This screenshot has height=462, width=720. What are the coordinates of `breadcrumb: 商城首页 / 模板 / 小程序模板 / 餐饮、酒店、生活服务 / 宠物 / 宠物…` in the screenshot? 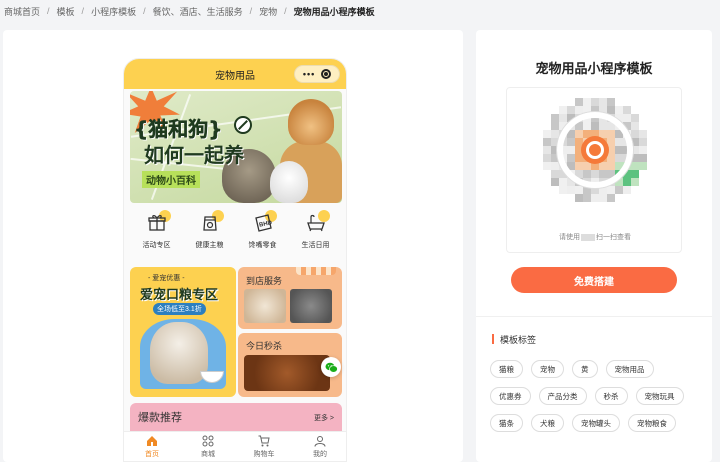 It's located at (189, 11).